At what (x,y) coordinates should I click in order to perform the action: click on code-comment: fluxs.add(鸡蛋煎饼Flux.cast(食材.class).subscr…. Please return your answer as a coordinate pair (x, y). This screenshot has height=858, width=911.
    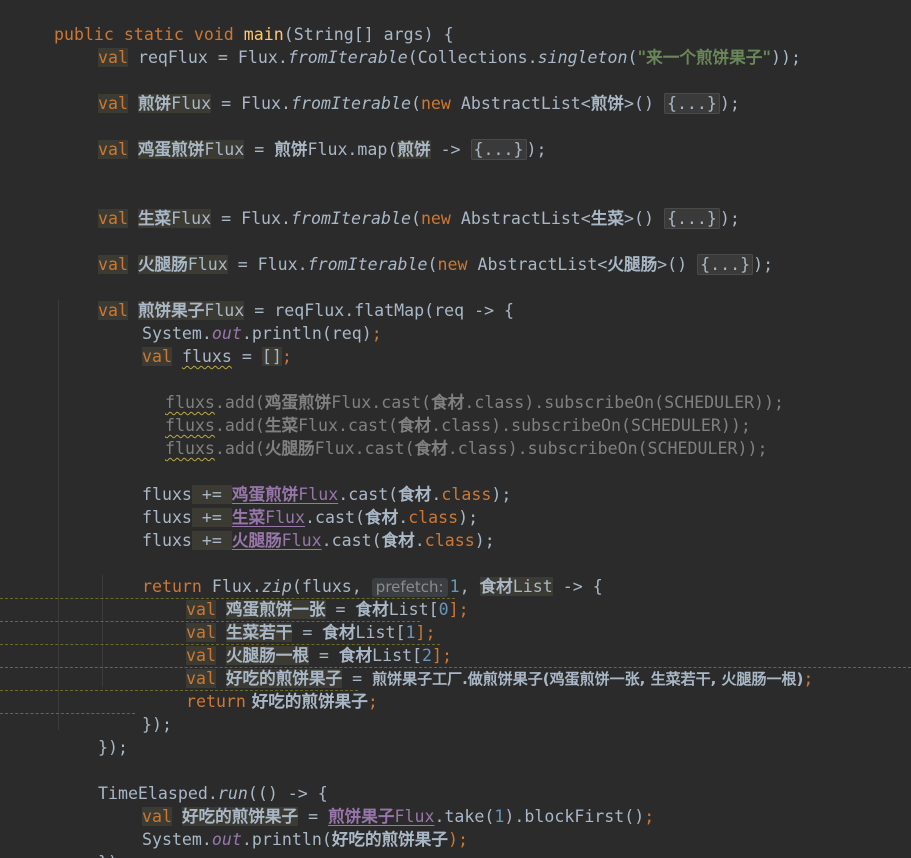
    Looking at the image, I should click on (454, 390).